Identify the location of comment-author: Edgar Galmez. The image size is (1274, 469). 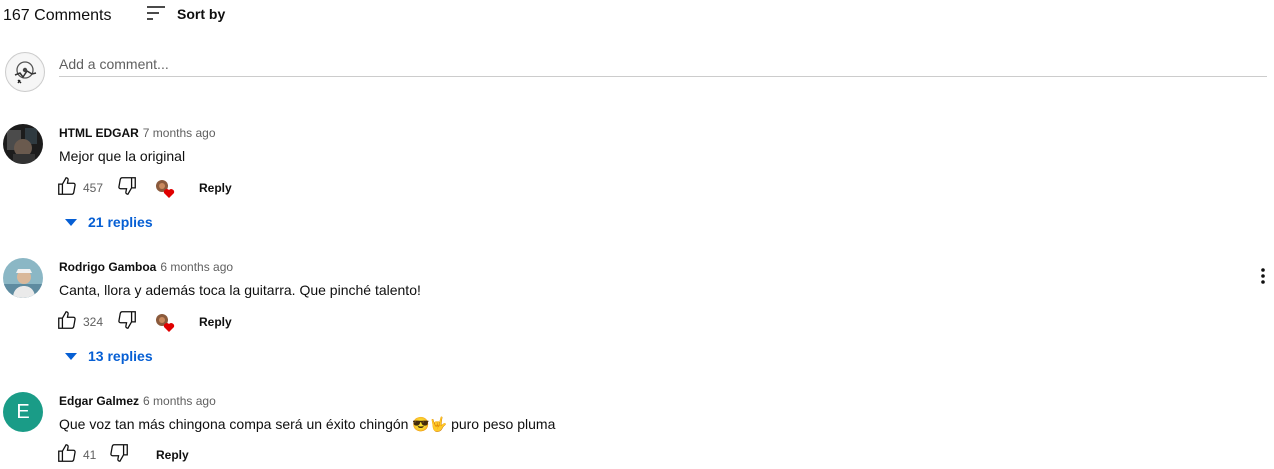
(99, 401).